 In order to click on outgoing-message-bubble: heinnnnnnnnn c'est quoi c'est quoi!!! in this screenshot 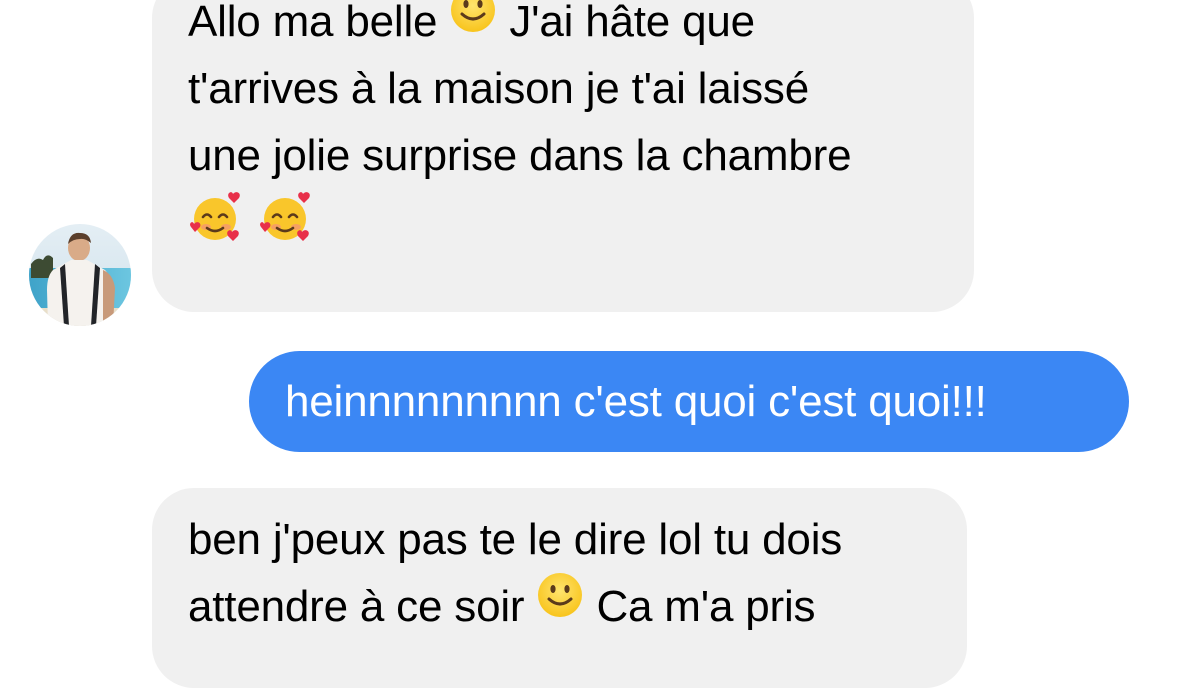, I will do `click(689, 401)`.